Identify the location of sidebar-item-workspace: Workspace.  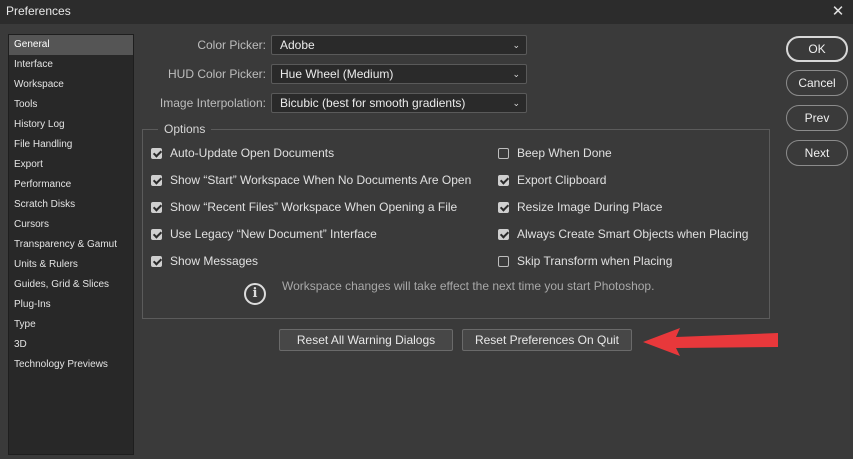
(71, 85).